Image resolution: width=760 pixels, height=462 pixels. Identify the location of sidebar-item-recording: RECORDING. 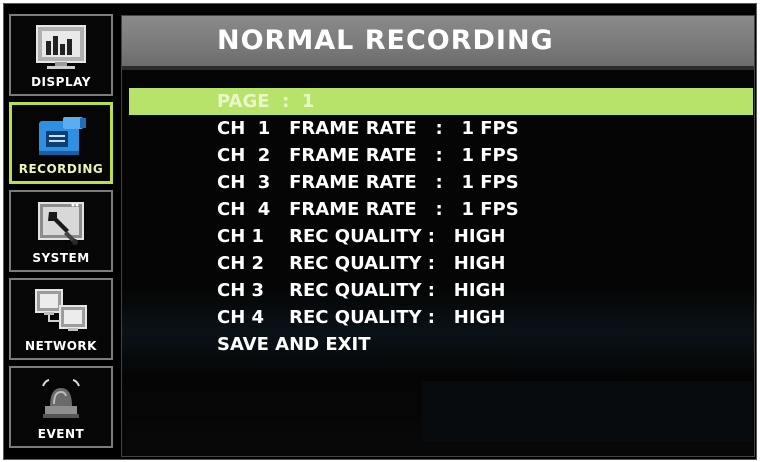
(61, 143).